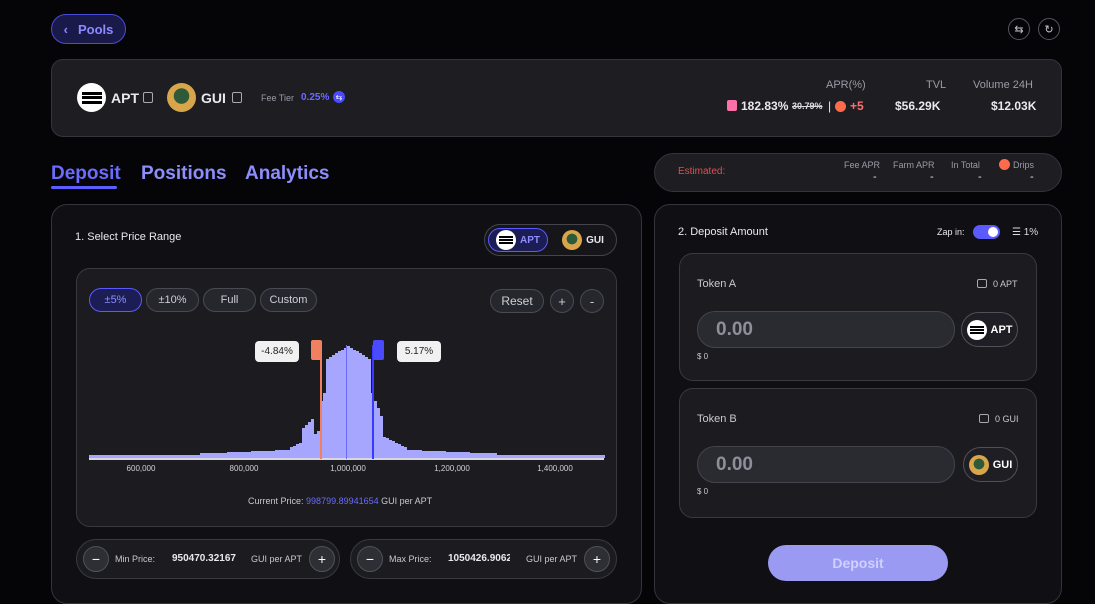 Image resolution: width=1095 pixels, height=604 pixels. What do you see at coordinates (452, 468) in the screenshot?
I see `x-tick: 1,200,000` at bounding box center [452, 468].